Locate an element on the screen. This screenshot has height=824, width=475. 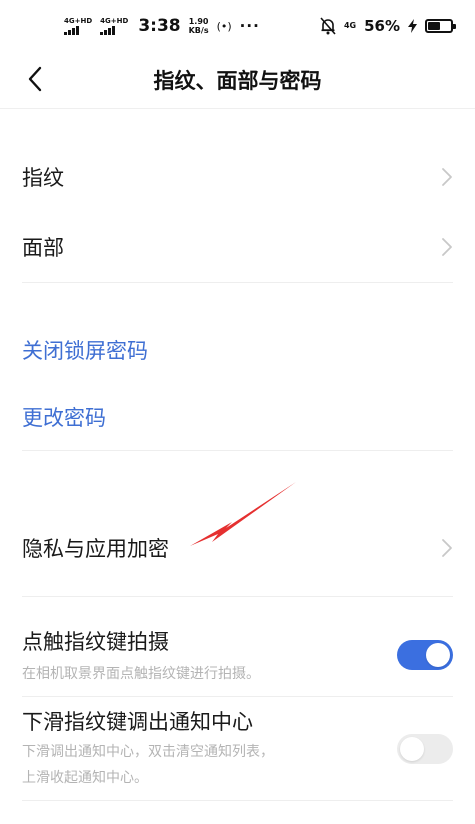
hotspot-icon: (•) is located at coordinates (224, 26).